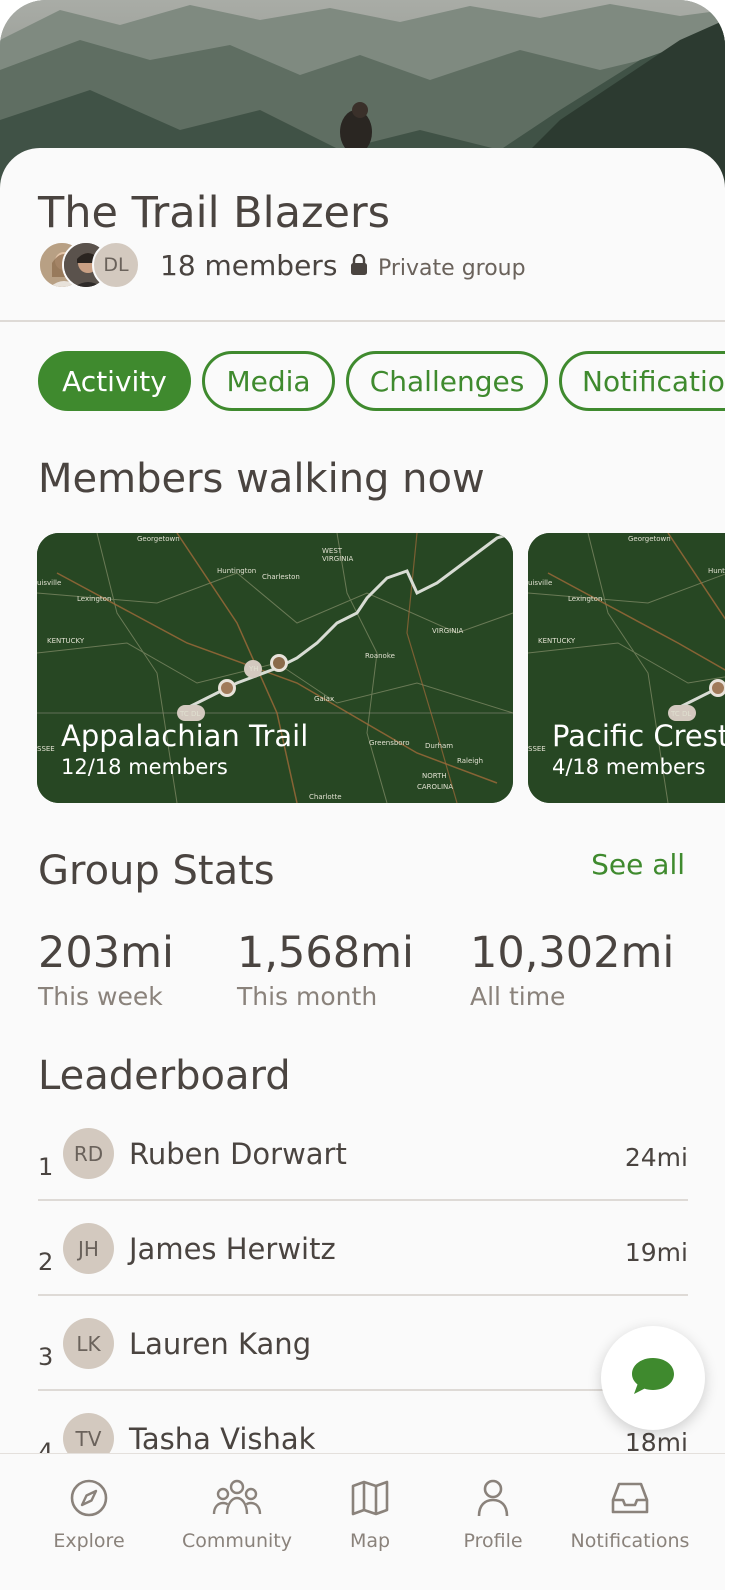 This screenshot has height=1590, width=735. Describe the element at coordinates (261, 479) in the screenshot. I see `members-walking-heading: Members walking now` at that location.